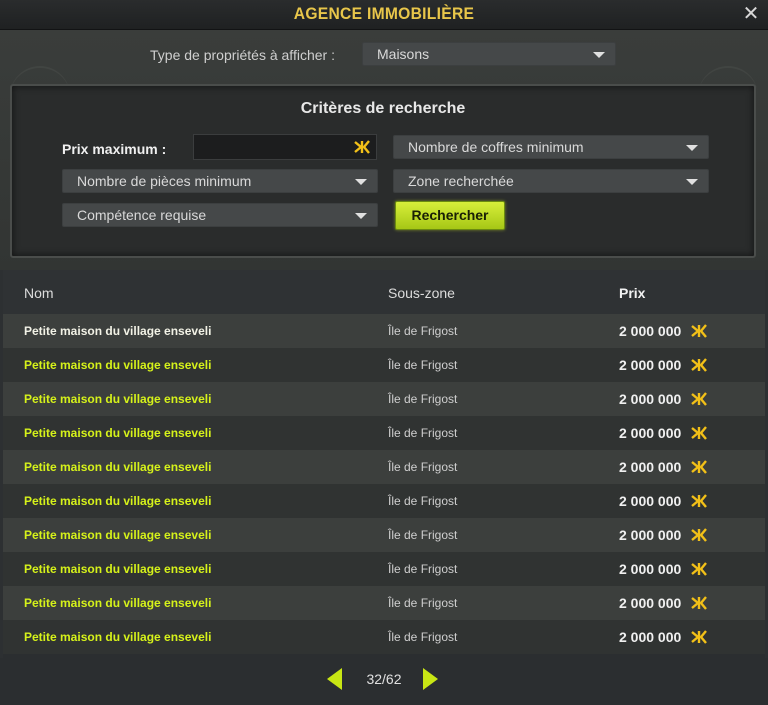 This screenshot has height=705, width=768. I want to click on zone-value: Zone recherchée, so click(461, 181).